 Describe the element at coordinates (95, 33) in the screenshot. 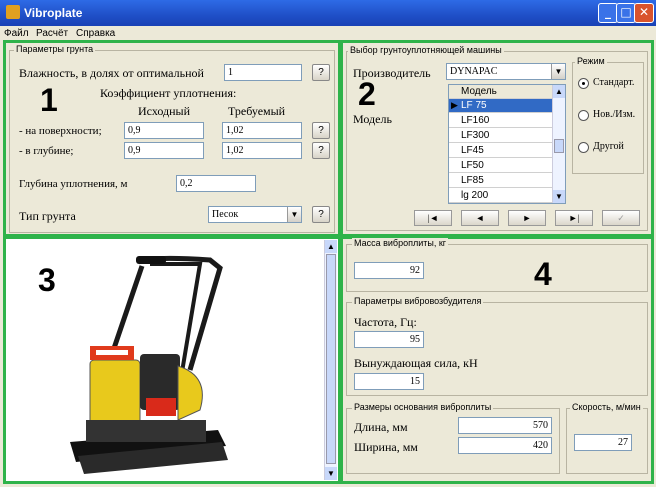

I see `menu-help: Справка` at that location.